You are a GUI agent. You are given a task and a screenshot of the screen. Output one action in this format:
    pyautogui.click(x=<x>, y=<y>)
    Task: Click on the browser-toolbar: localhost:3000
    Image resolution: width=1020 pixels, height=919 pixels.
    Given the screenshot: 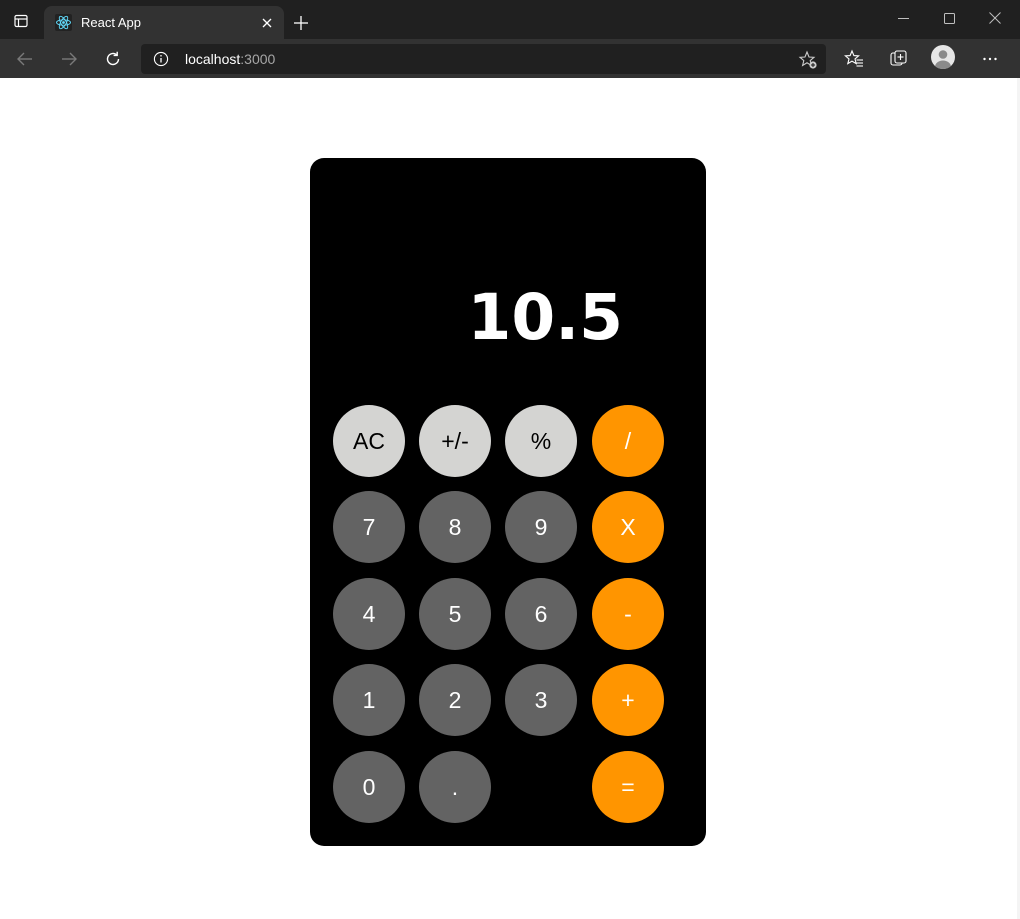 What is the action you would take?
    pyautogui.click(x=510, y=58)
    